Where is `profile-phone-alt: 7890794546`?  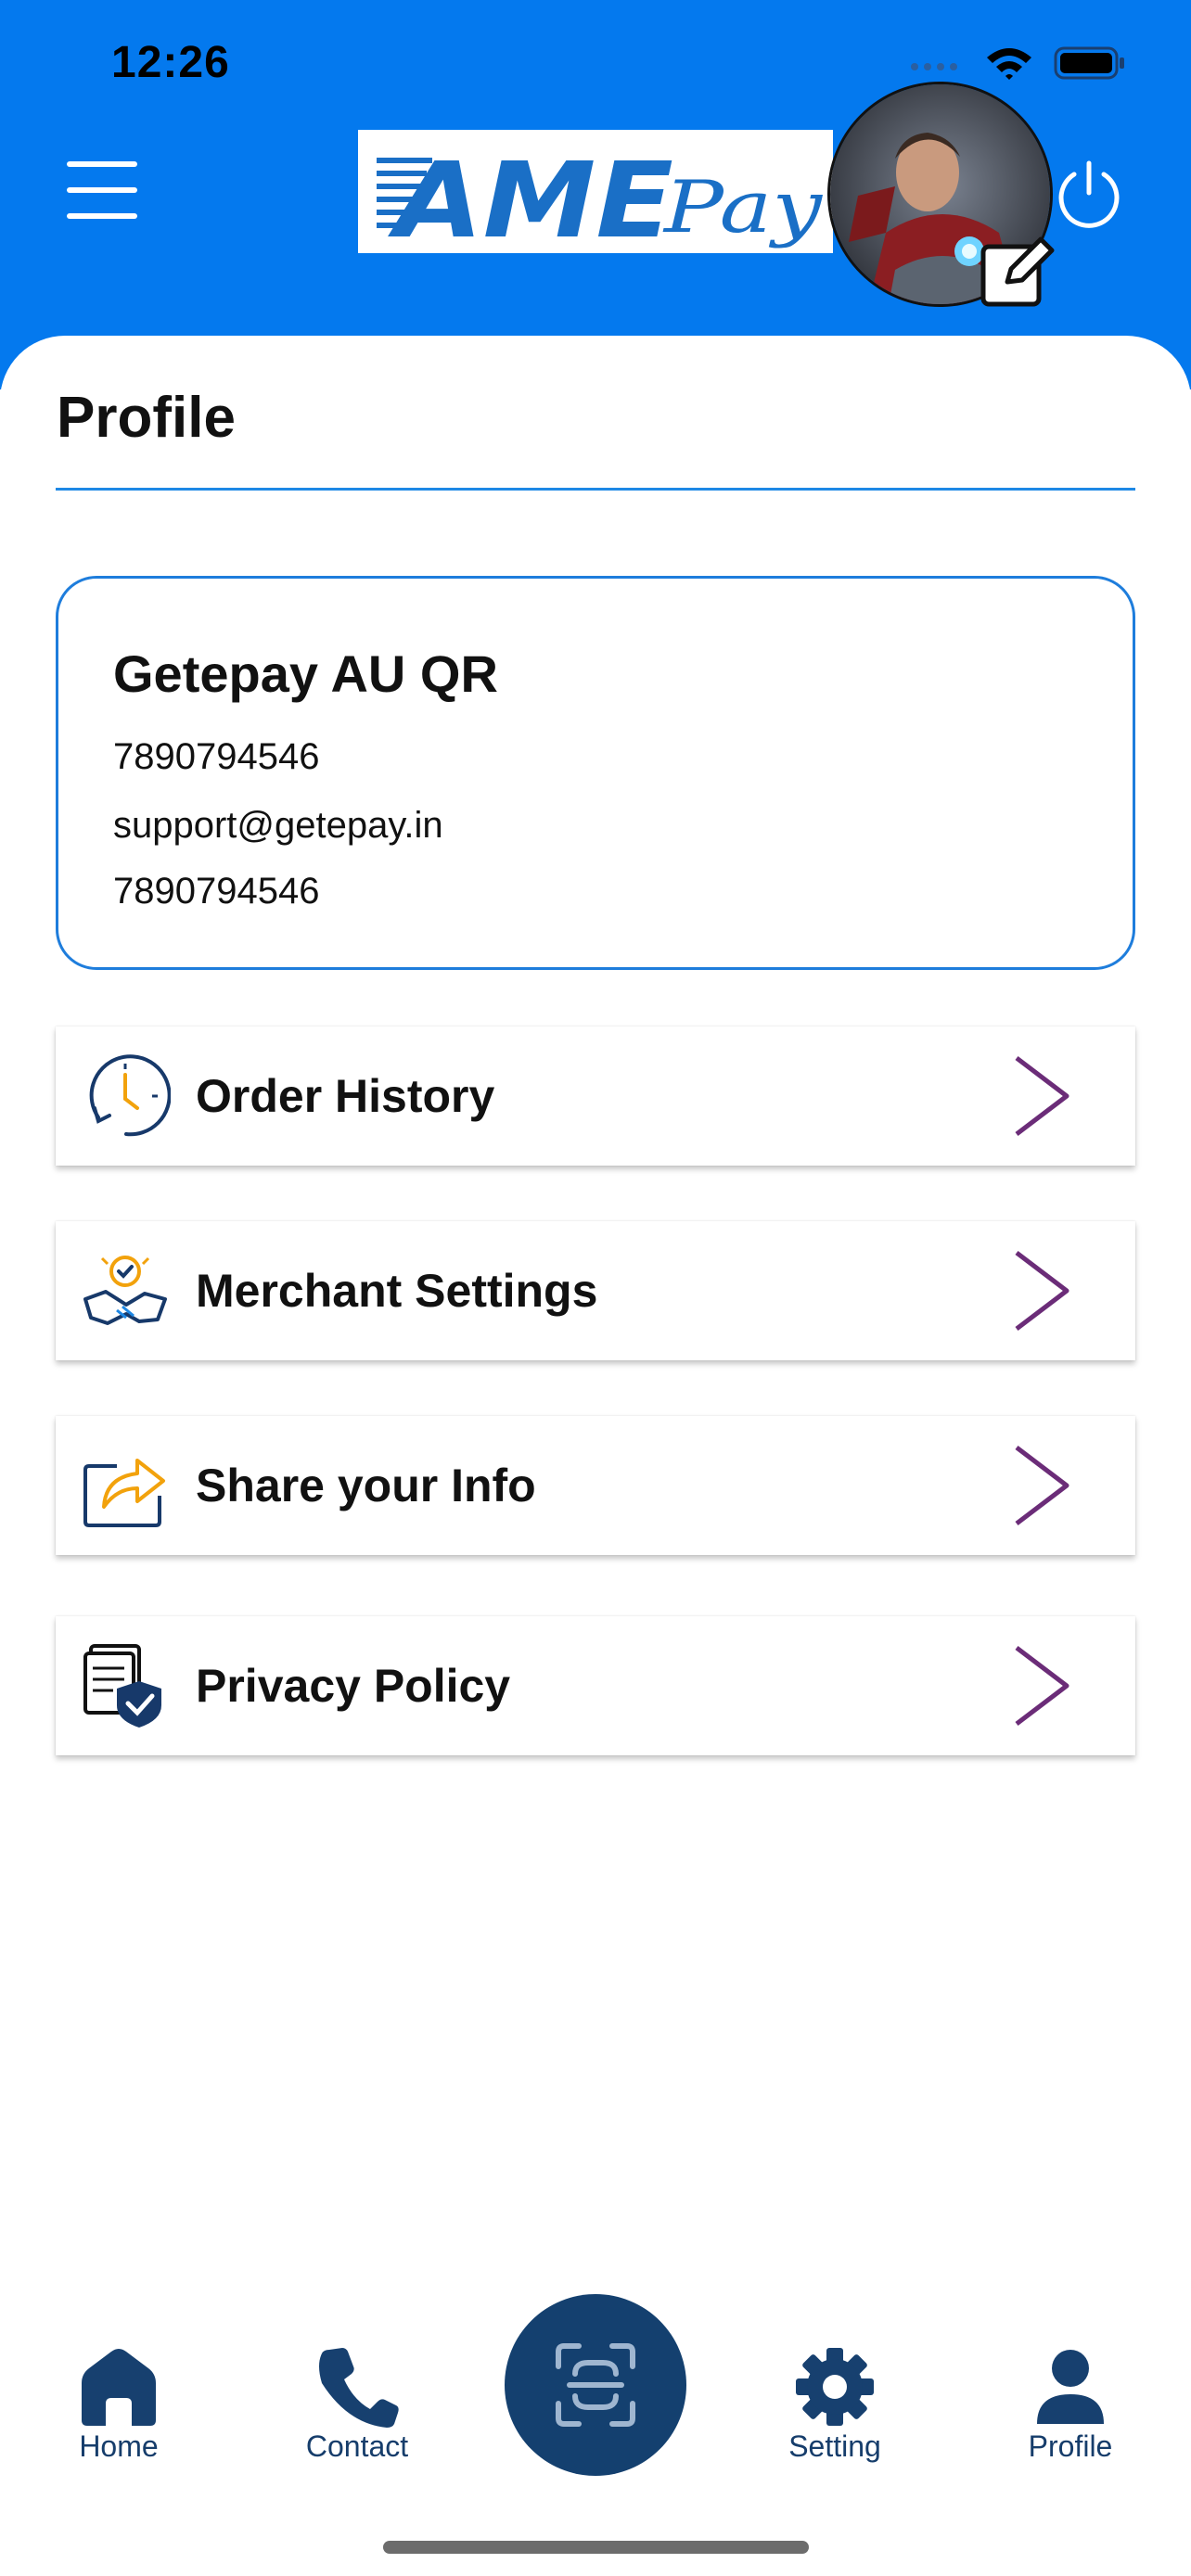 profile-phone-alt: 7890794546 is located at coordinates (216, 891).